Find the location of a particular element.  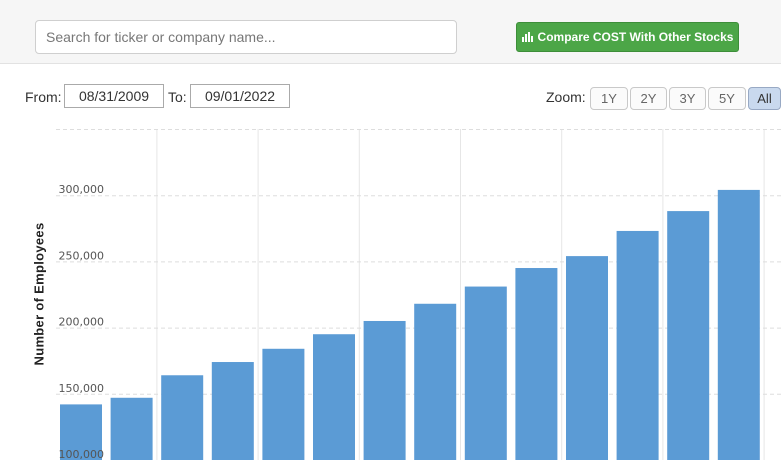

y-tick-label: 100,000 is located at coordinates (82, 454).